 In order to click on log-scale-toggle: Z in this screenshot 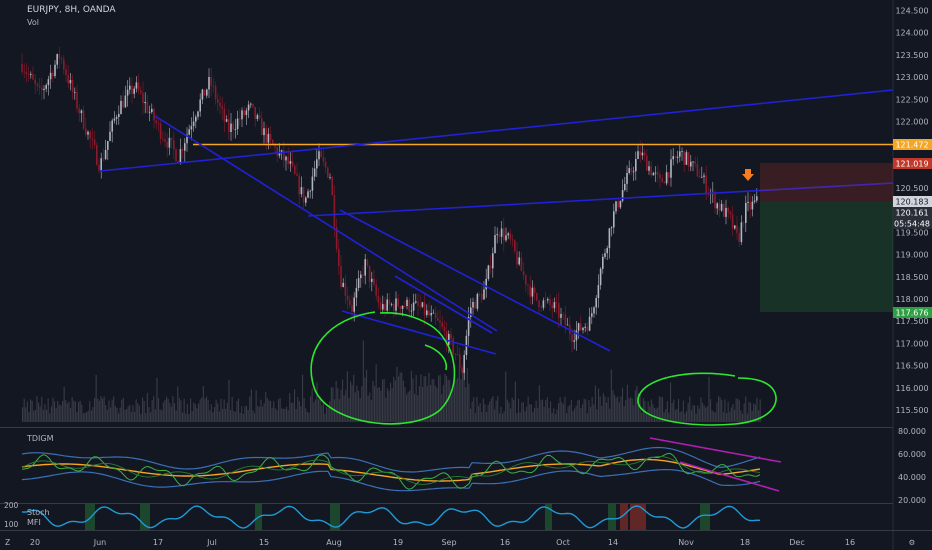, I will do `click(7, 542)`.